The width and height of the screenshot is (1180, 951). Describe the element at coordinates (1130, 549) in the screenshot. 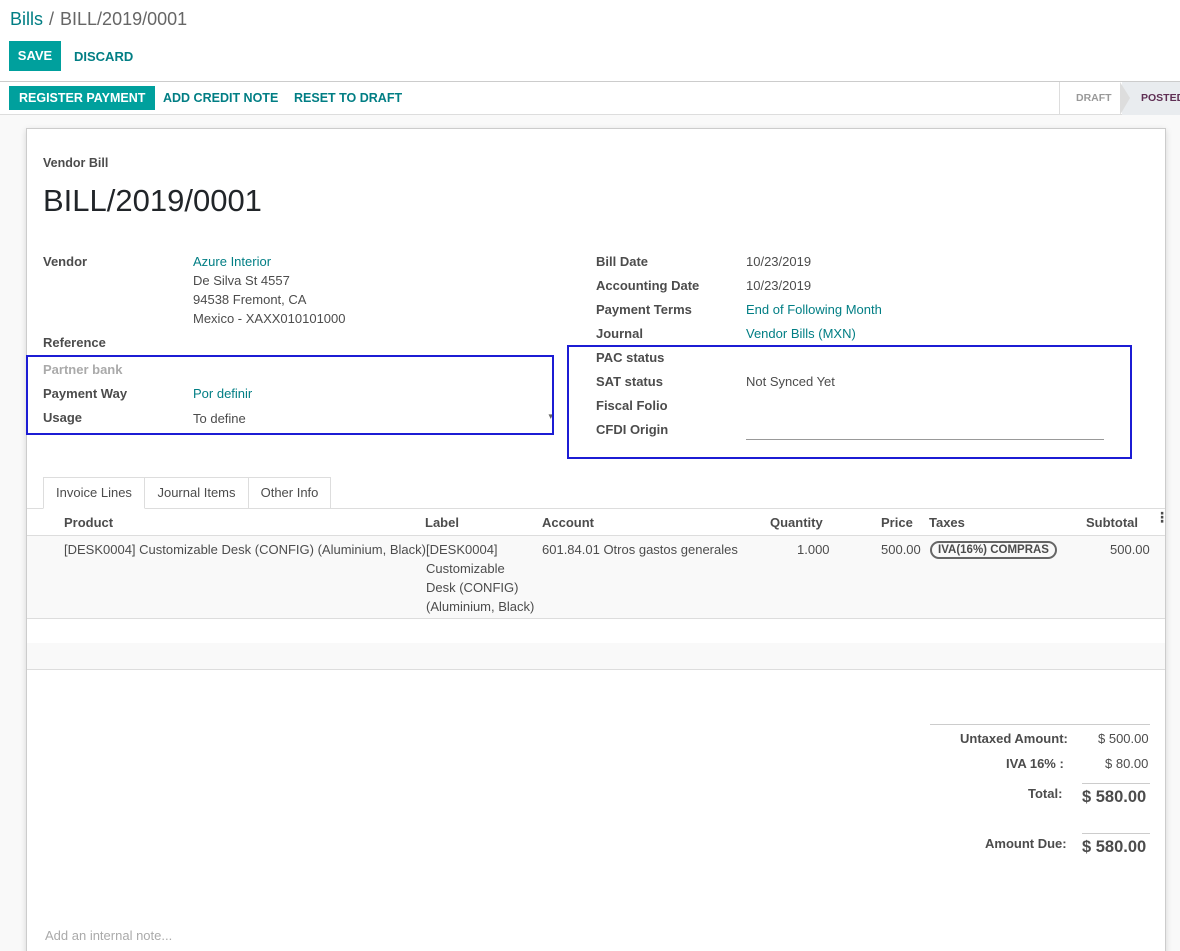

I see `cell-subtotal: 500.00` at that location.